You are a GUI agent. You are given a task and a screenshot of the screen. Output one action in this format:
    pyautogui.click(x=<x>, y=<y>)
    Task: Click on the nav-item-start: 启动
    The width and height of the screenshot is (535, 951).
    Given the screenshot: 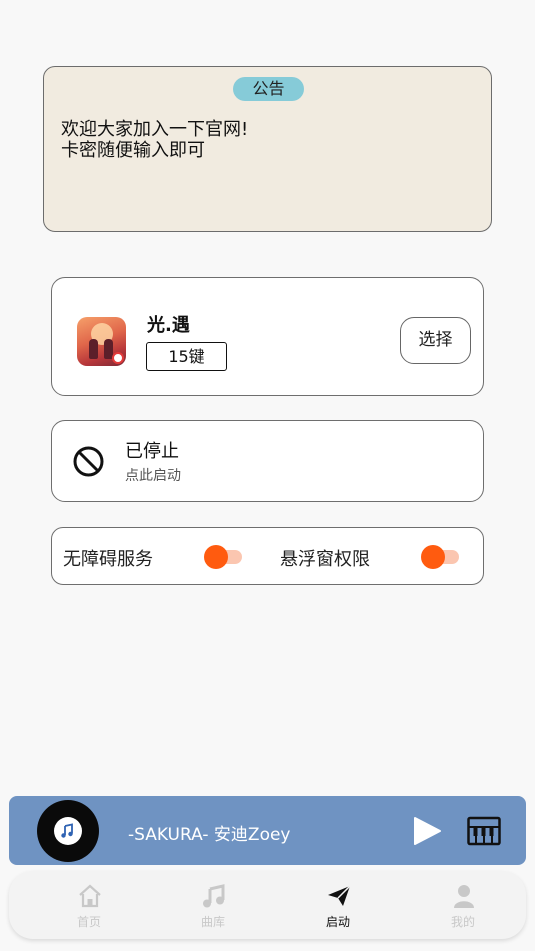 What is the action you would take?
    pyautogui.click(x=338, y=905)
    